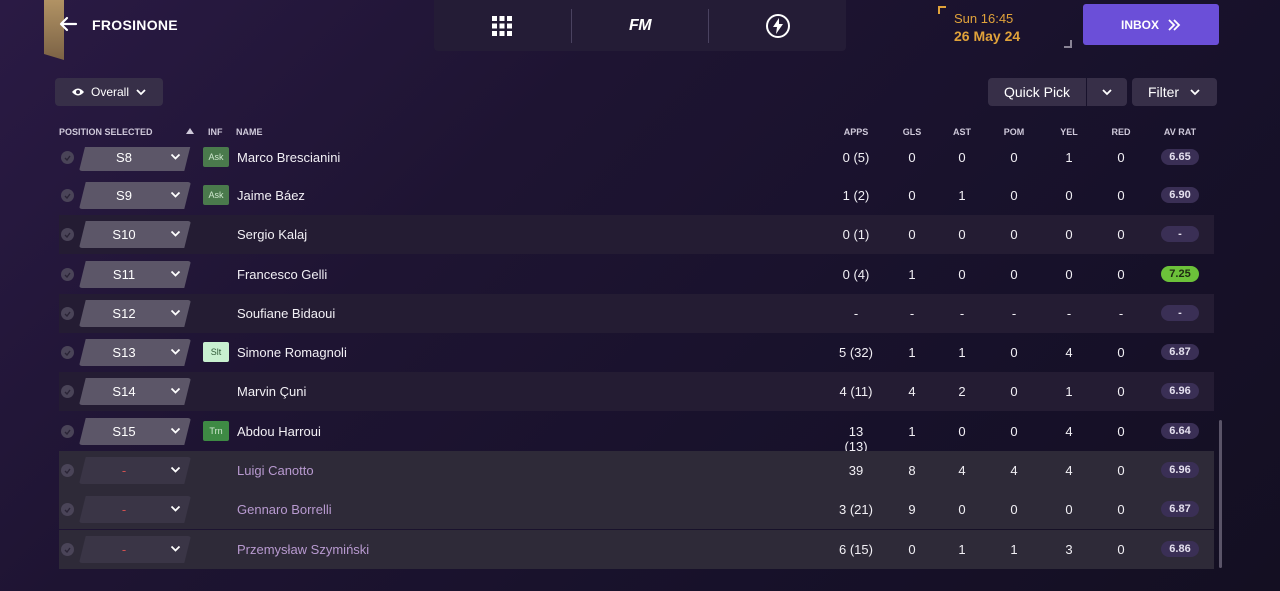  Describe the element at coordinates (1037, 92) in the screenshot. I see `quick-pick-button: Quick Pick` at that location.